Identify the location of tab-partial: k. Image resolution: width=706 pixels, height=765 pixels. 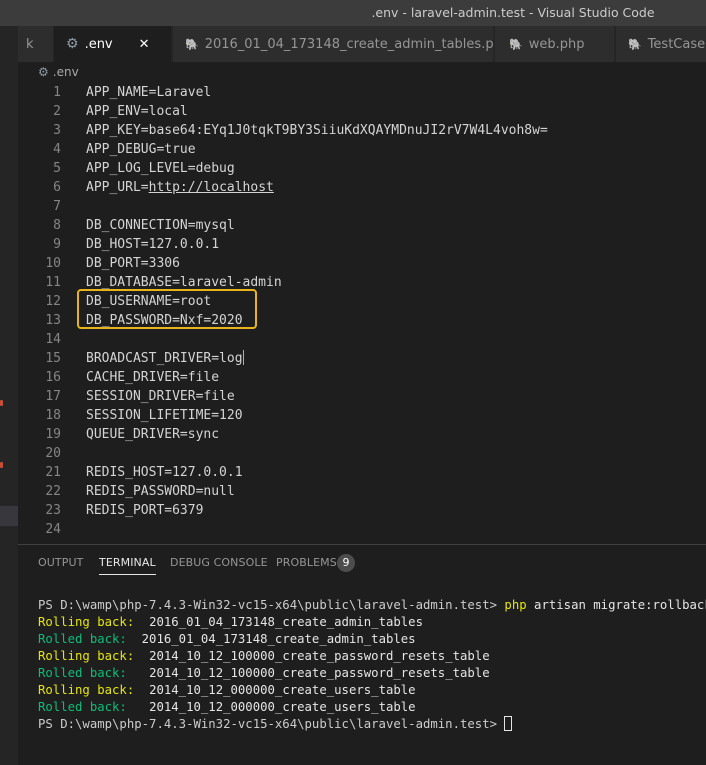
(36, 44).